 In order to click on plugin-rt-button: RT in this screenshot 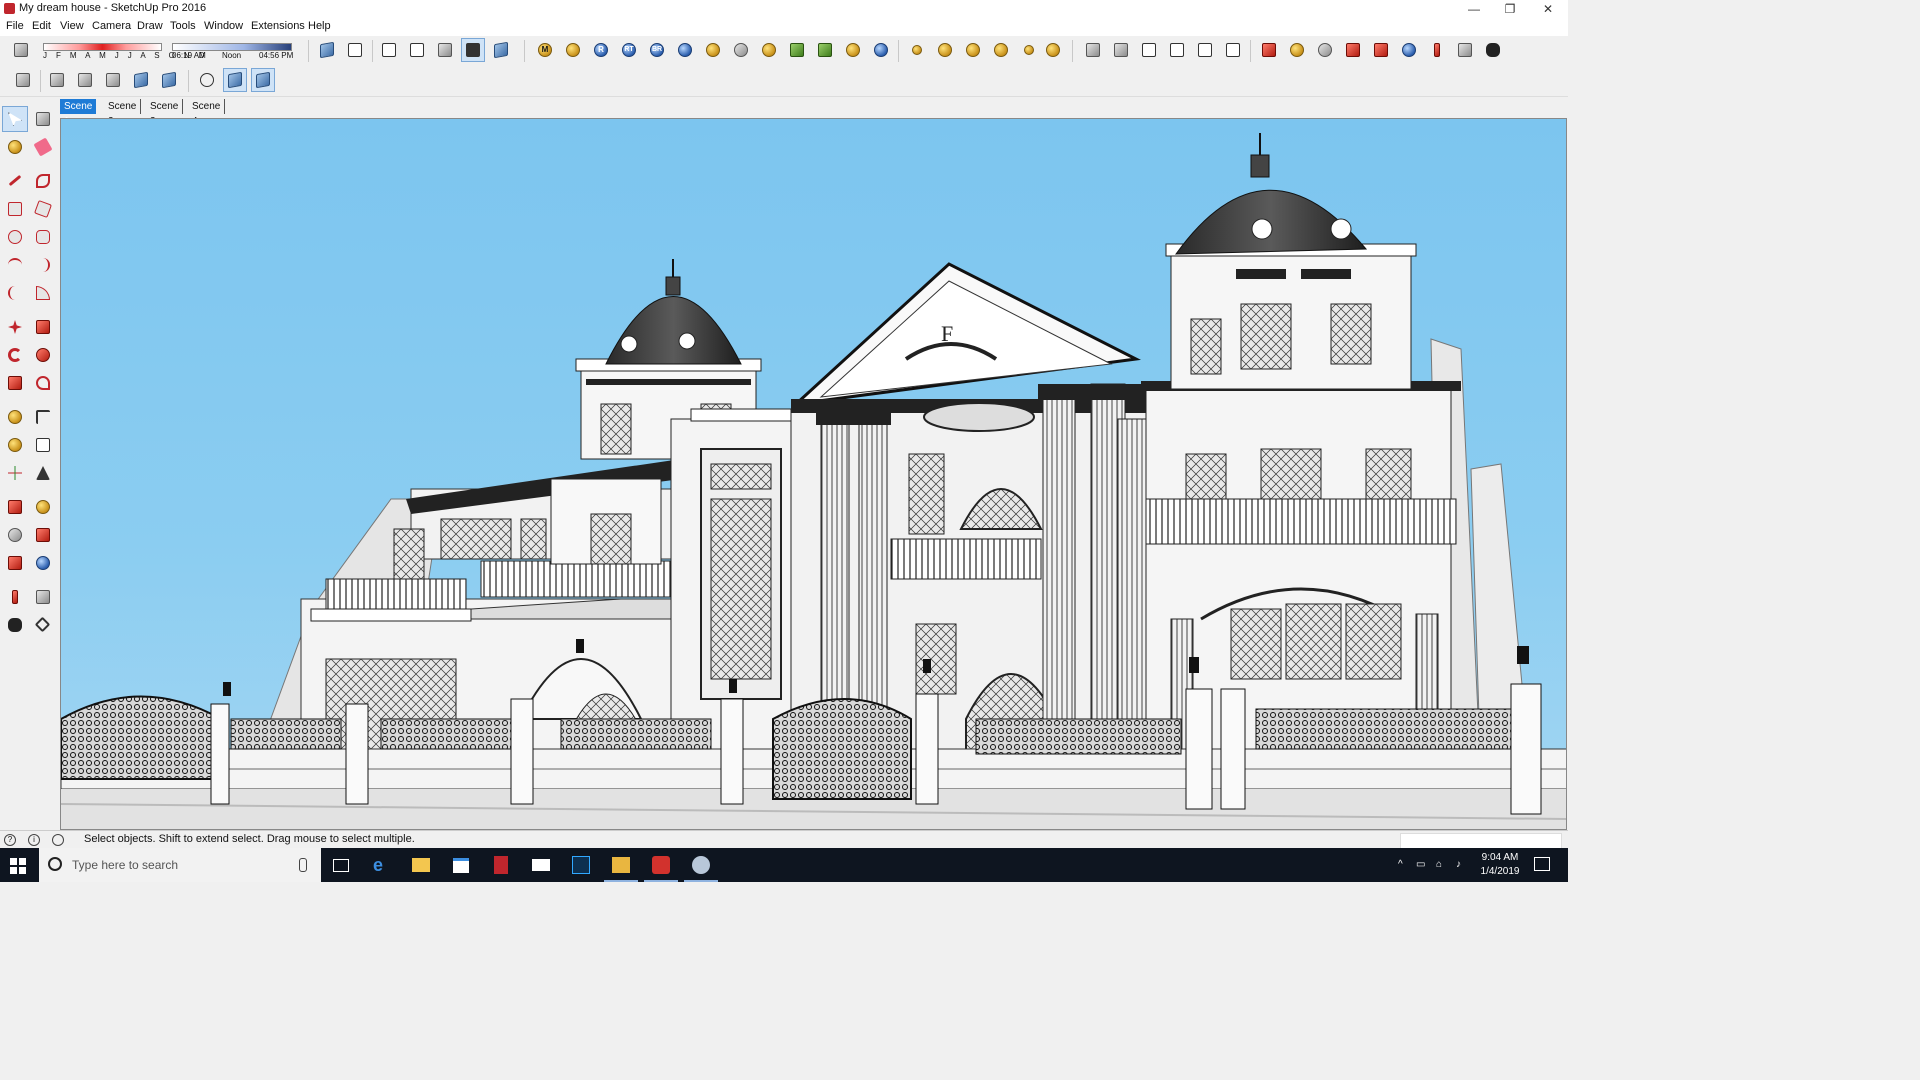, I will do `click(629, 50)`.